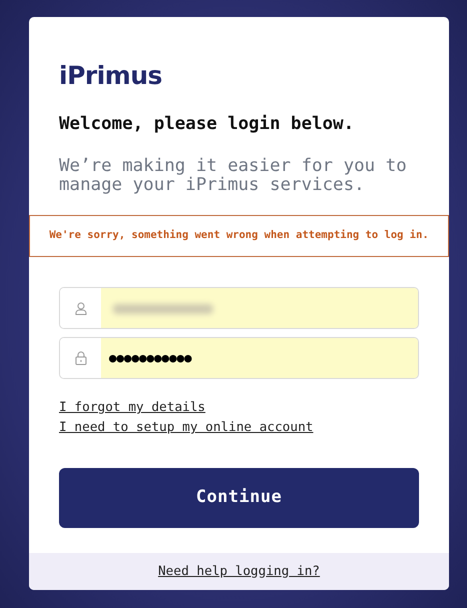 This screenshot has width=467, height=608. I want to click on text-link: I forgot my details, so click(132, 408).